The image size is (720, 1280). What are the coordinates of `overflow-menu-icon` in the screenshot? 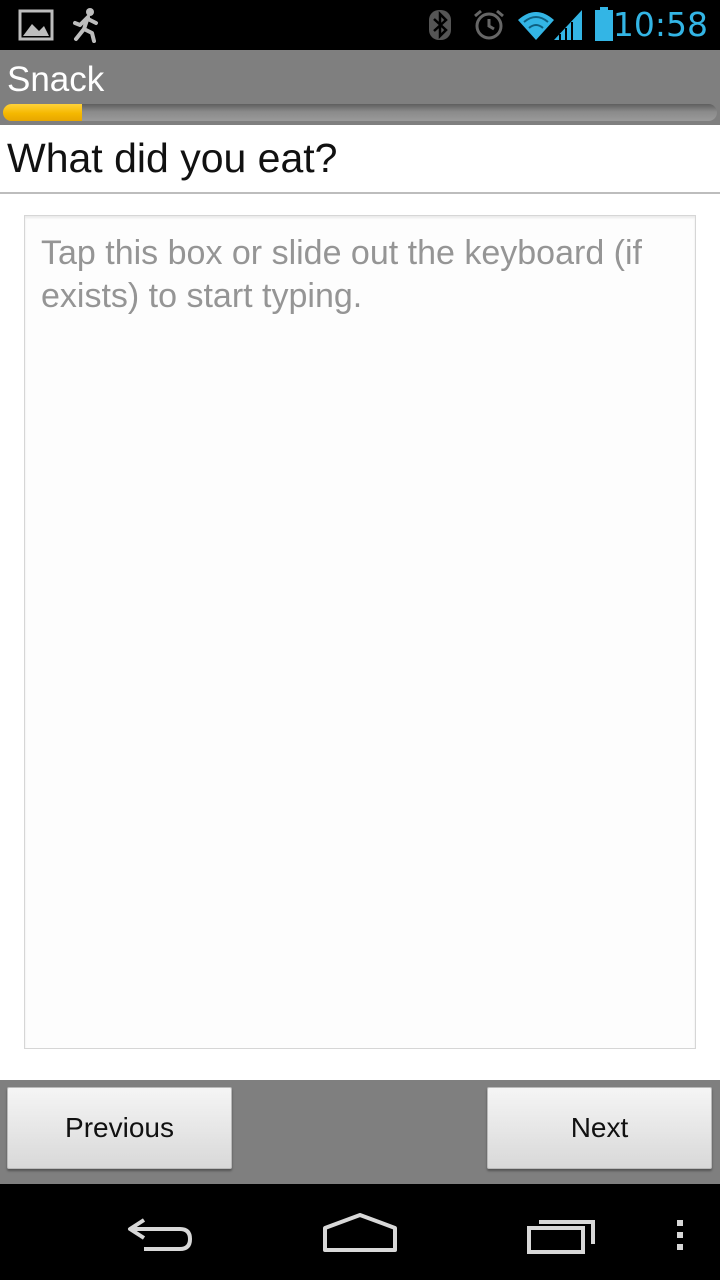 It's located at (680, 1235).